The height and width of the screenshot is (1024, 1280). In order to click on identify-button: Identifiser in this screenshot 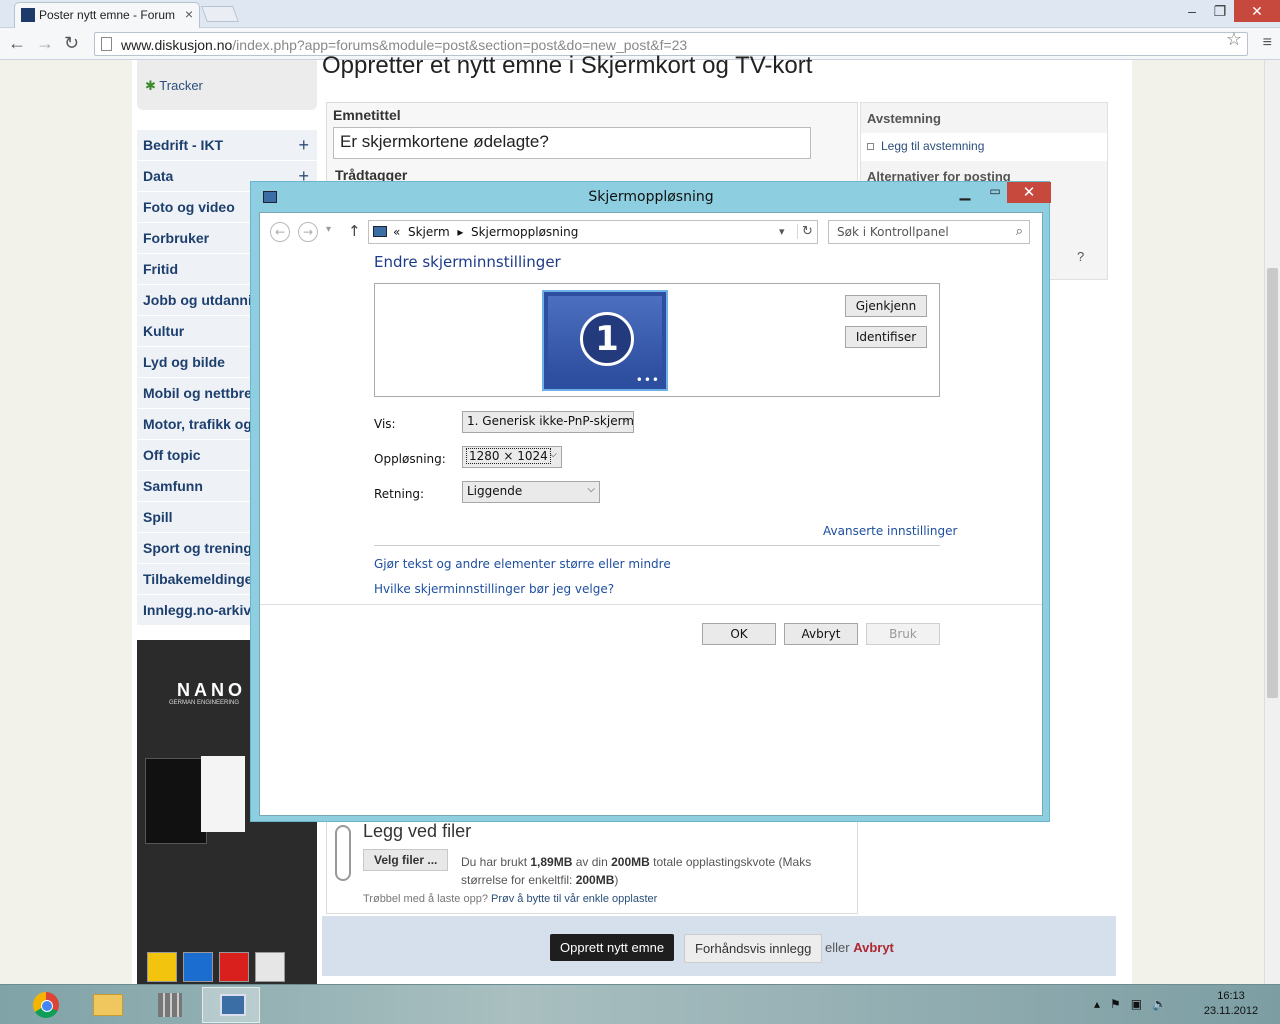, I will do `click(886, 337)`.